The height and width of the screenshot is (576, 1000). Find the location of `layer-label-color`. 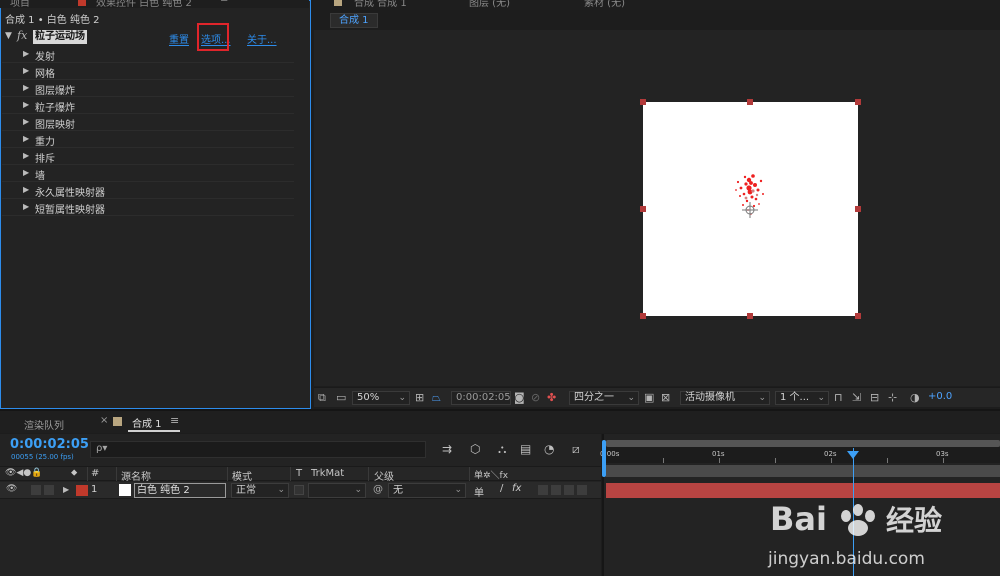

layer-label-color is located at coordinates (82, 490).